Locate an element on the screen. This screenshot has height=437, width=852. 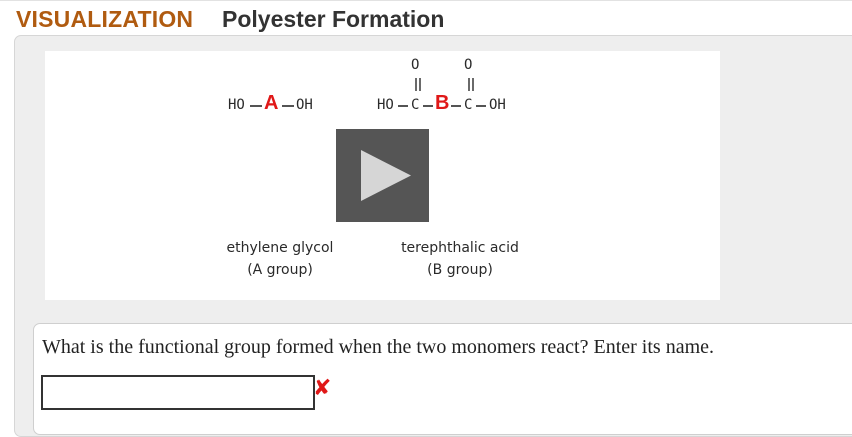
monomer-a-right-group: OH is located at coordinates (304, 105).